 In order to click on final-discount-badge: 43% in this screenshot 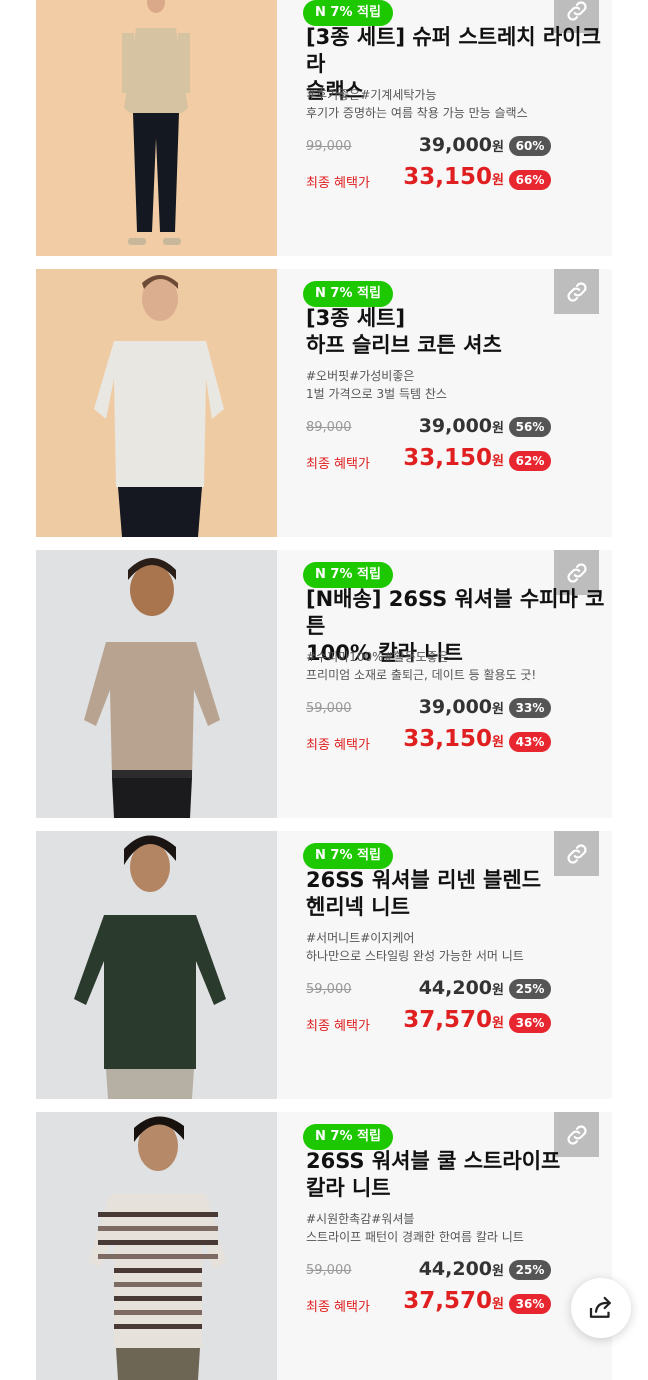, I will do `click(530, 742)`.